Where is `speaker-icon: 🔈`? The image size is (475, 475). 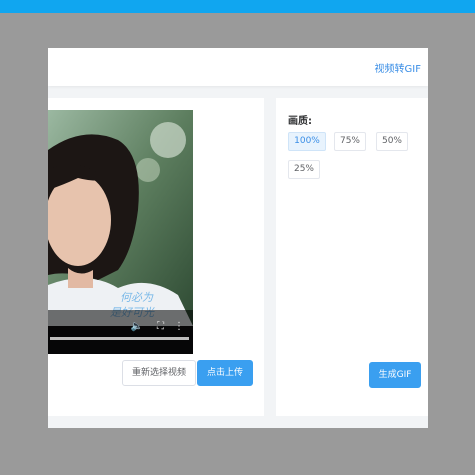
speaker-icon: 🔈 is located at coordinates (137, 327).